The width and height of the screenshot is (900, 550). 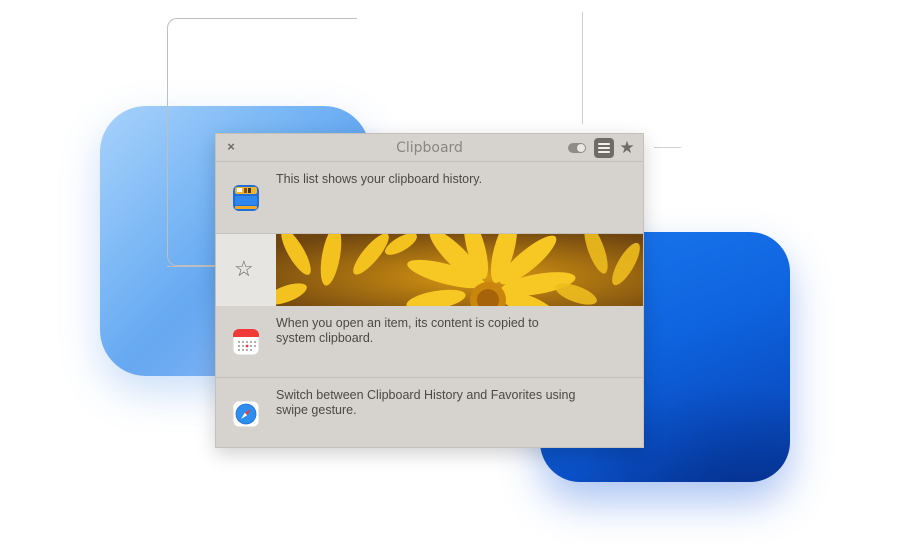 What do you see at coordinates (667, 147) in the screenshot?
I see `decorative-line-horizontal` at bounding box center [667, 147].